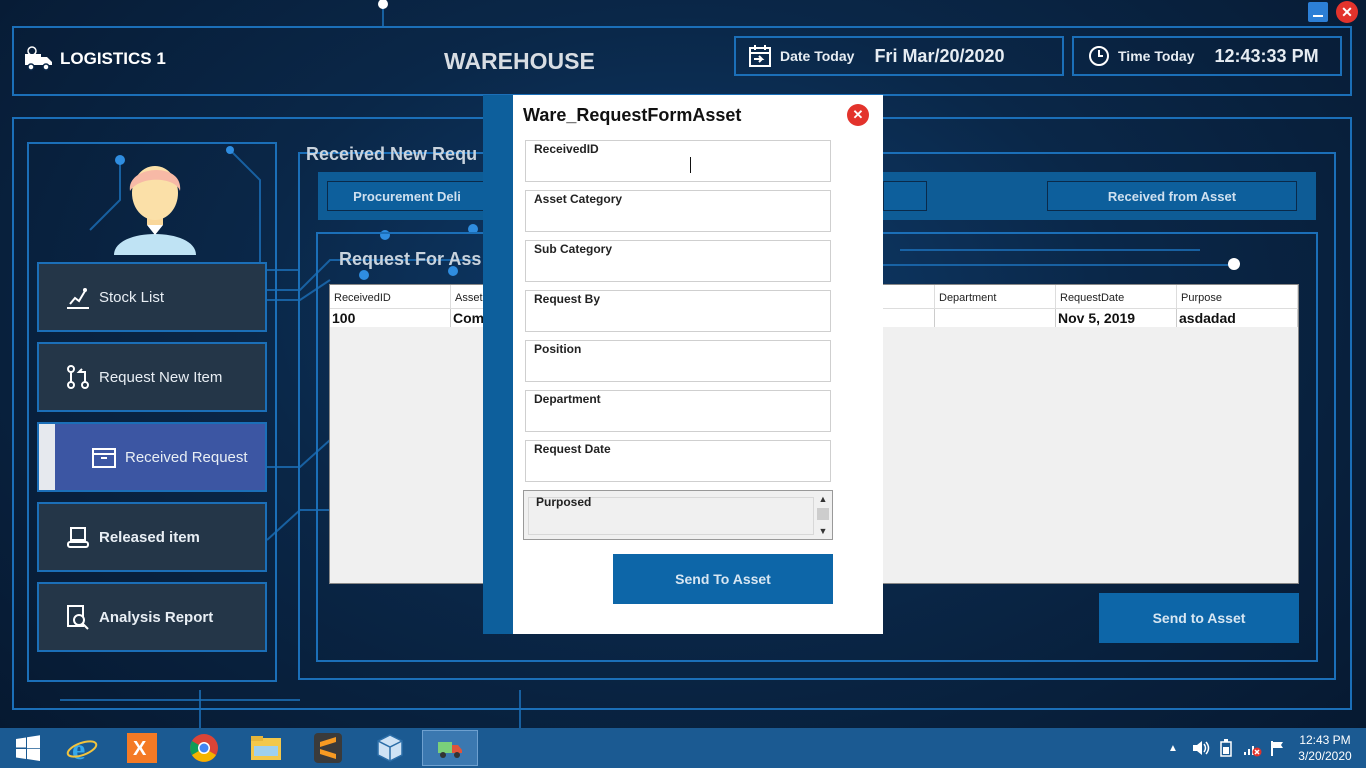 This screenshot has width=1366, height=768. Describe the element at coordinates (1325, 756) in the screenshot. I see `clock-date: 3/20/2020` at that location.